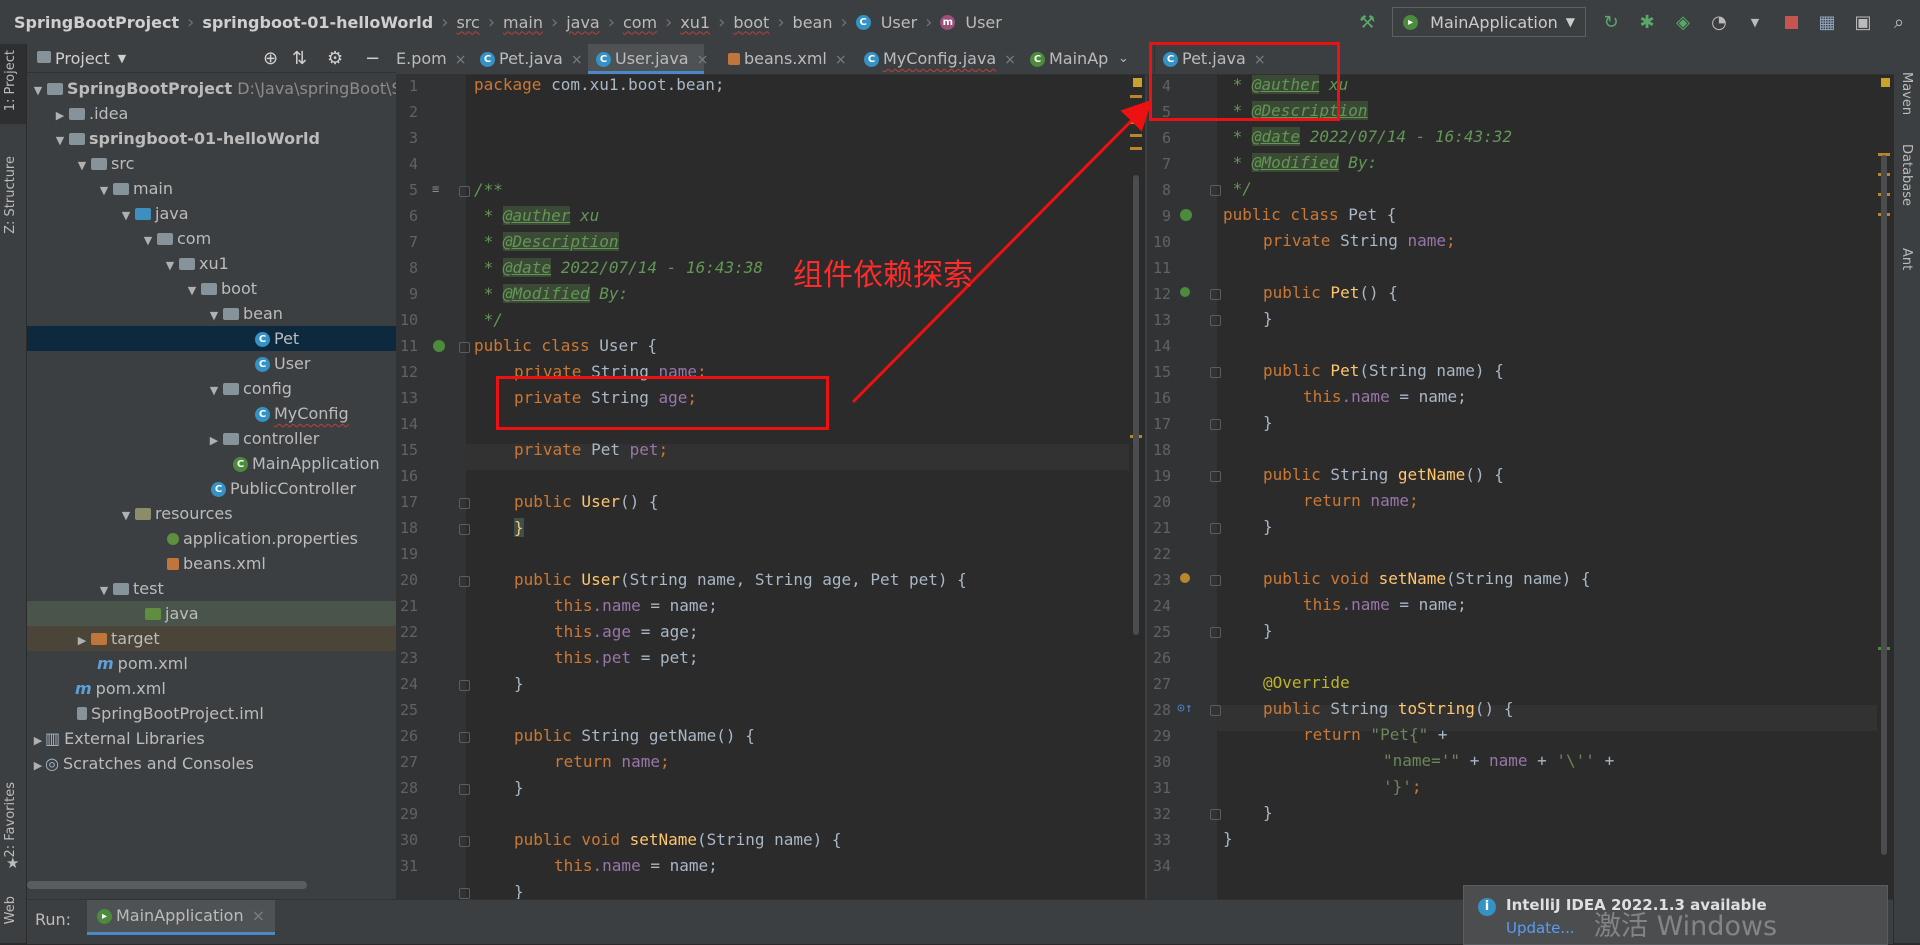 The image size is (1920, 945). Describe the element at coordinates (1002, 251) in the screenshot. I see `annotation-arrow-icon` at that location.